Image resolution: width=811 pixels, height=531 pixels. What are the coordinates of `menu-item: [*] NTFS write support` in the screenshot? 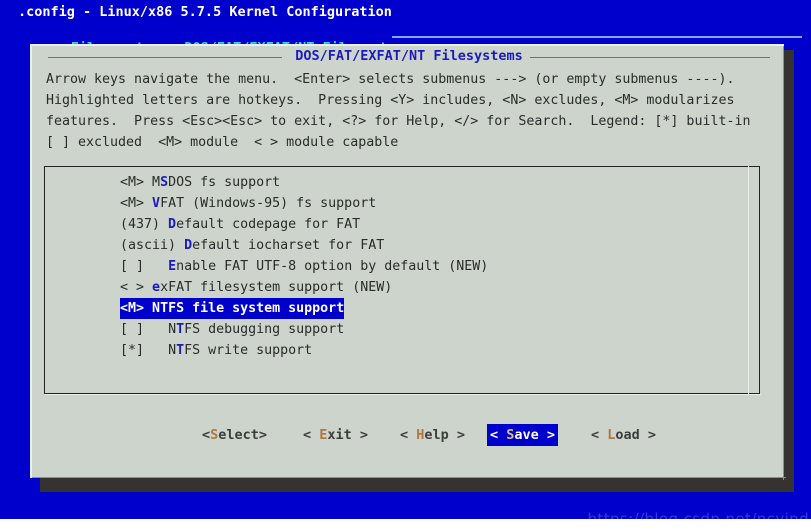 It's located at (402, 350).